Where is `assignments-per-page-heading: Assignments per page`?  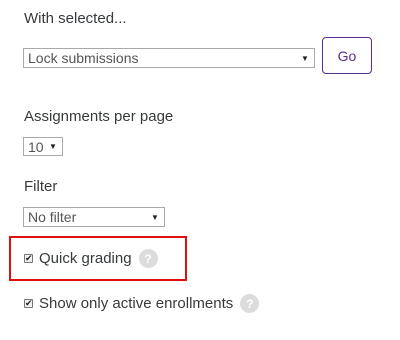
assignments-per-page-heading: Assignments per page is located at coordinates (99, 116).